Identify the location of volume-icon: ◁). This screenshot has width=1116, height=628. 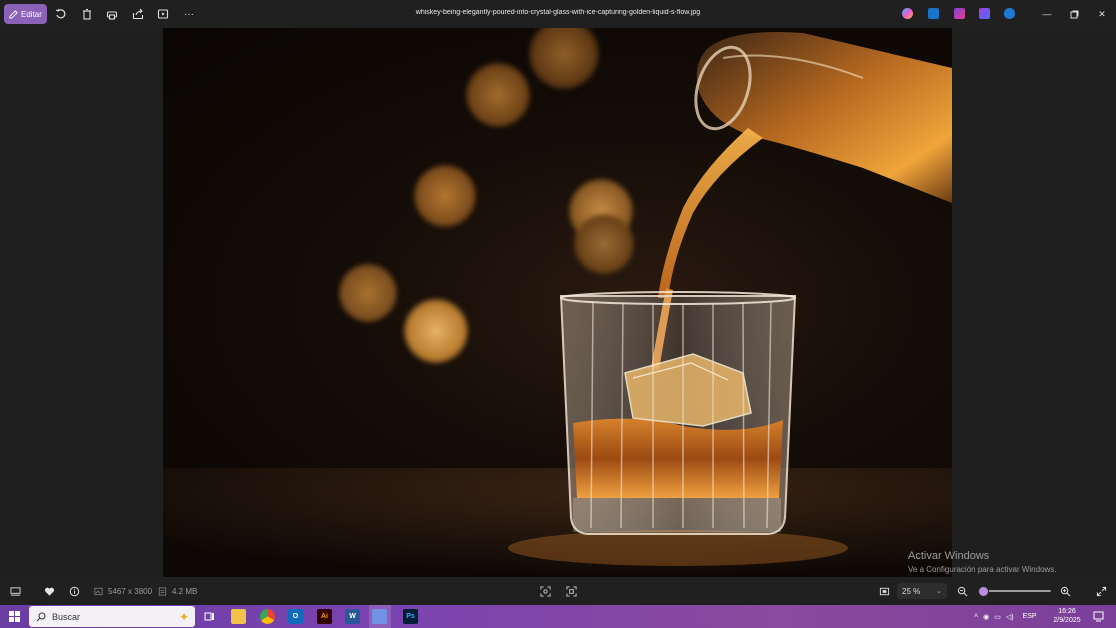
(1010, 617).